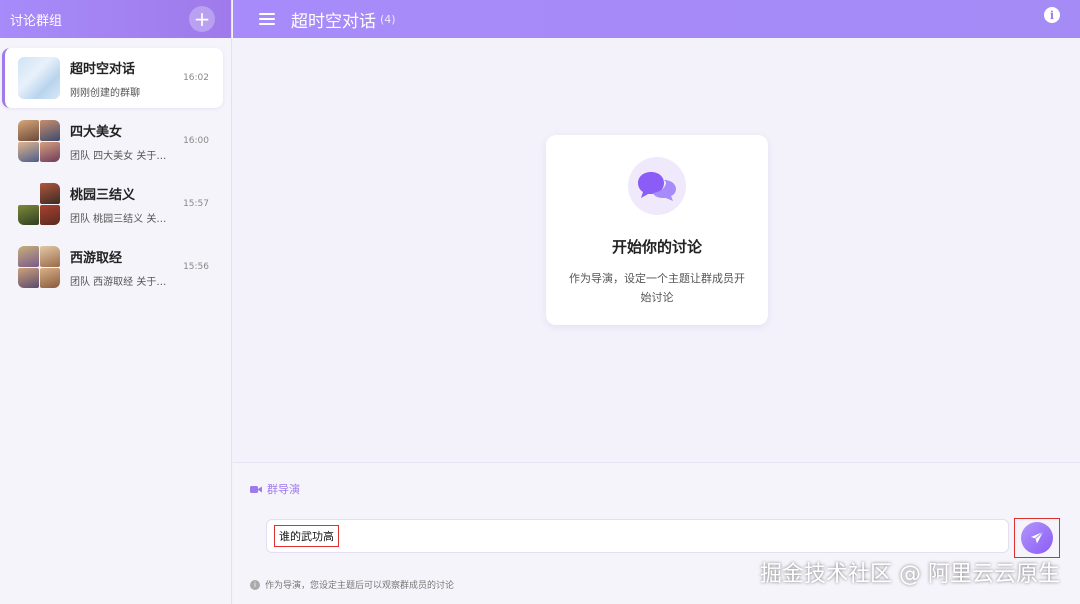 The image size is (1080, 604). What do you see at coordinates (333, 21) in the screenshot?
I see `chat-title: 超时空对话` at bounding box center [333, 21].